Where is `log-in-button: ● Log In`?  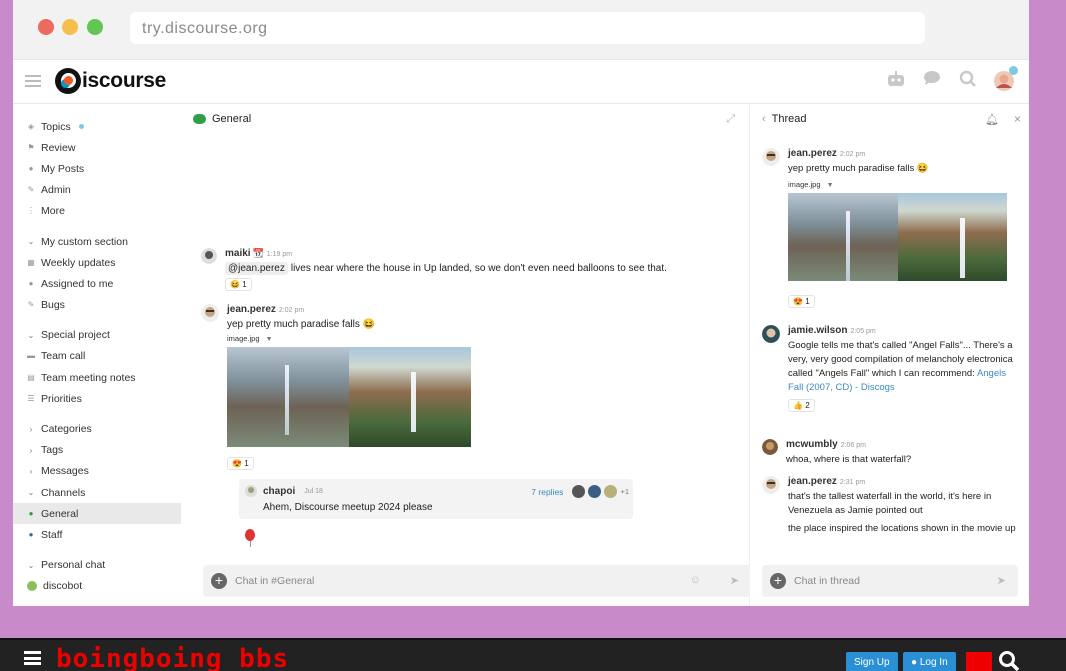 log-in-button: ● Log In is located at coordinates (929, 661).